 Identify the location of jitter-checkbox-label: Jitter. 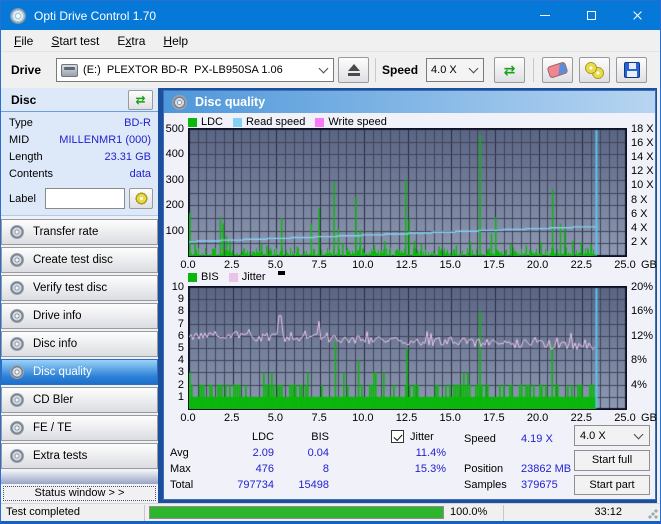
(422, 437).